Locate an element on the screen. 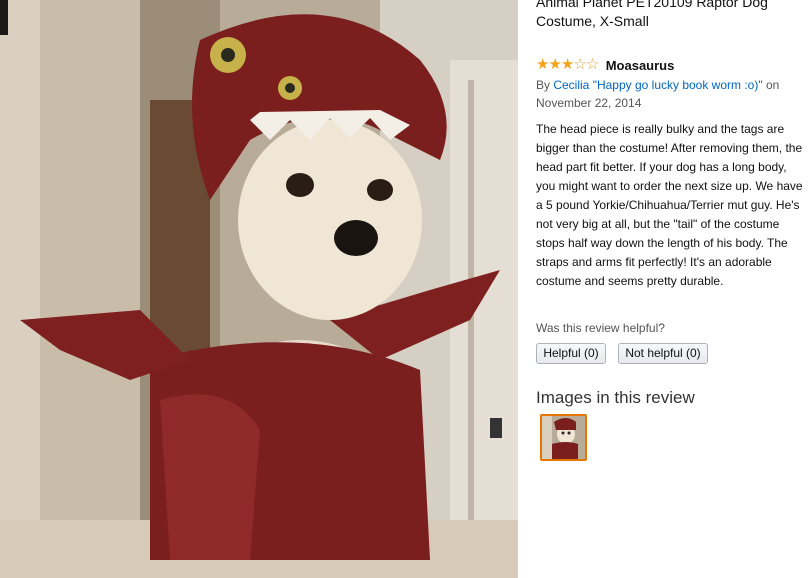 The height and width of the screenshot is (578, 808). rating-row: ★★★☆☆ Moasaurus is located at coordinates (605, 65).